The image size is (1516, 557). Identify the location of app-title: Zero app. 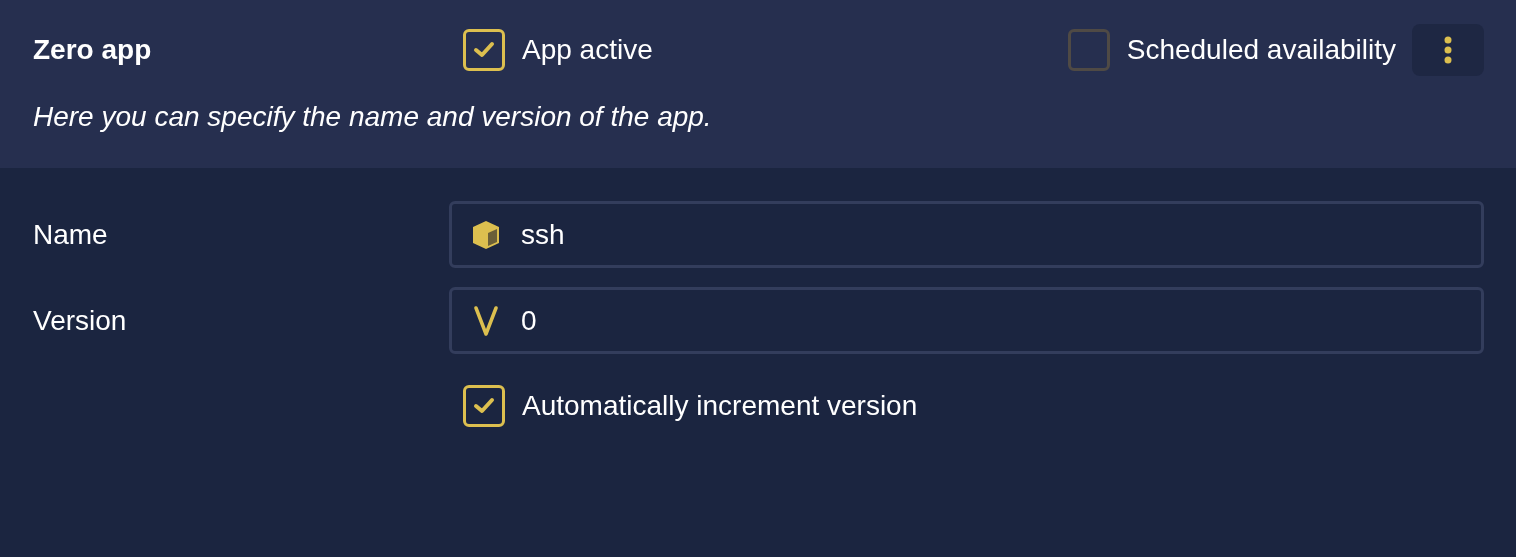
(93, 50).